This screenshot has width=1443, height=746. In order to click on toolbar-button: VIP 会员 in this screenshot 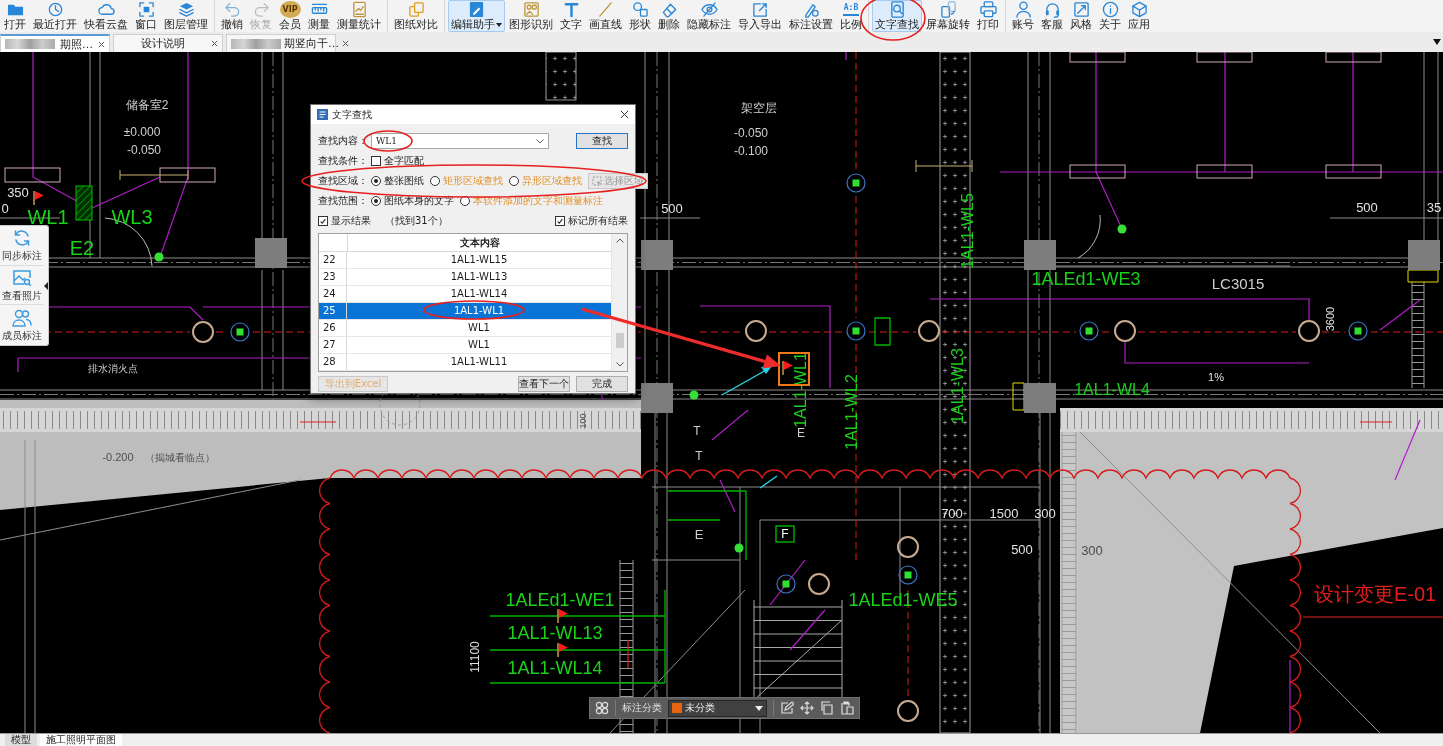, I will do `click(290, 16)`.